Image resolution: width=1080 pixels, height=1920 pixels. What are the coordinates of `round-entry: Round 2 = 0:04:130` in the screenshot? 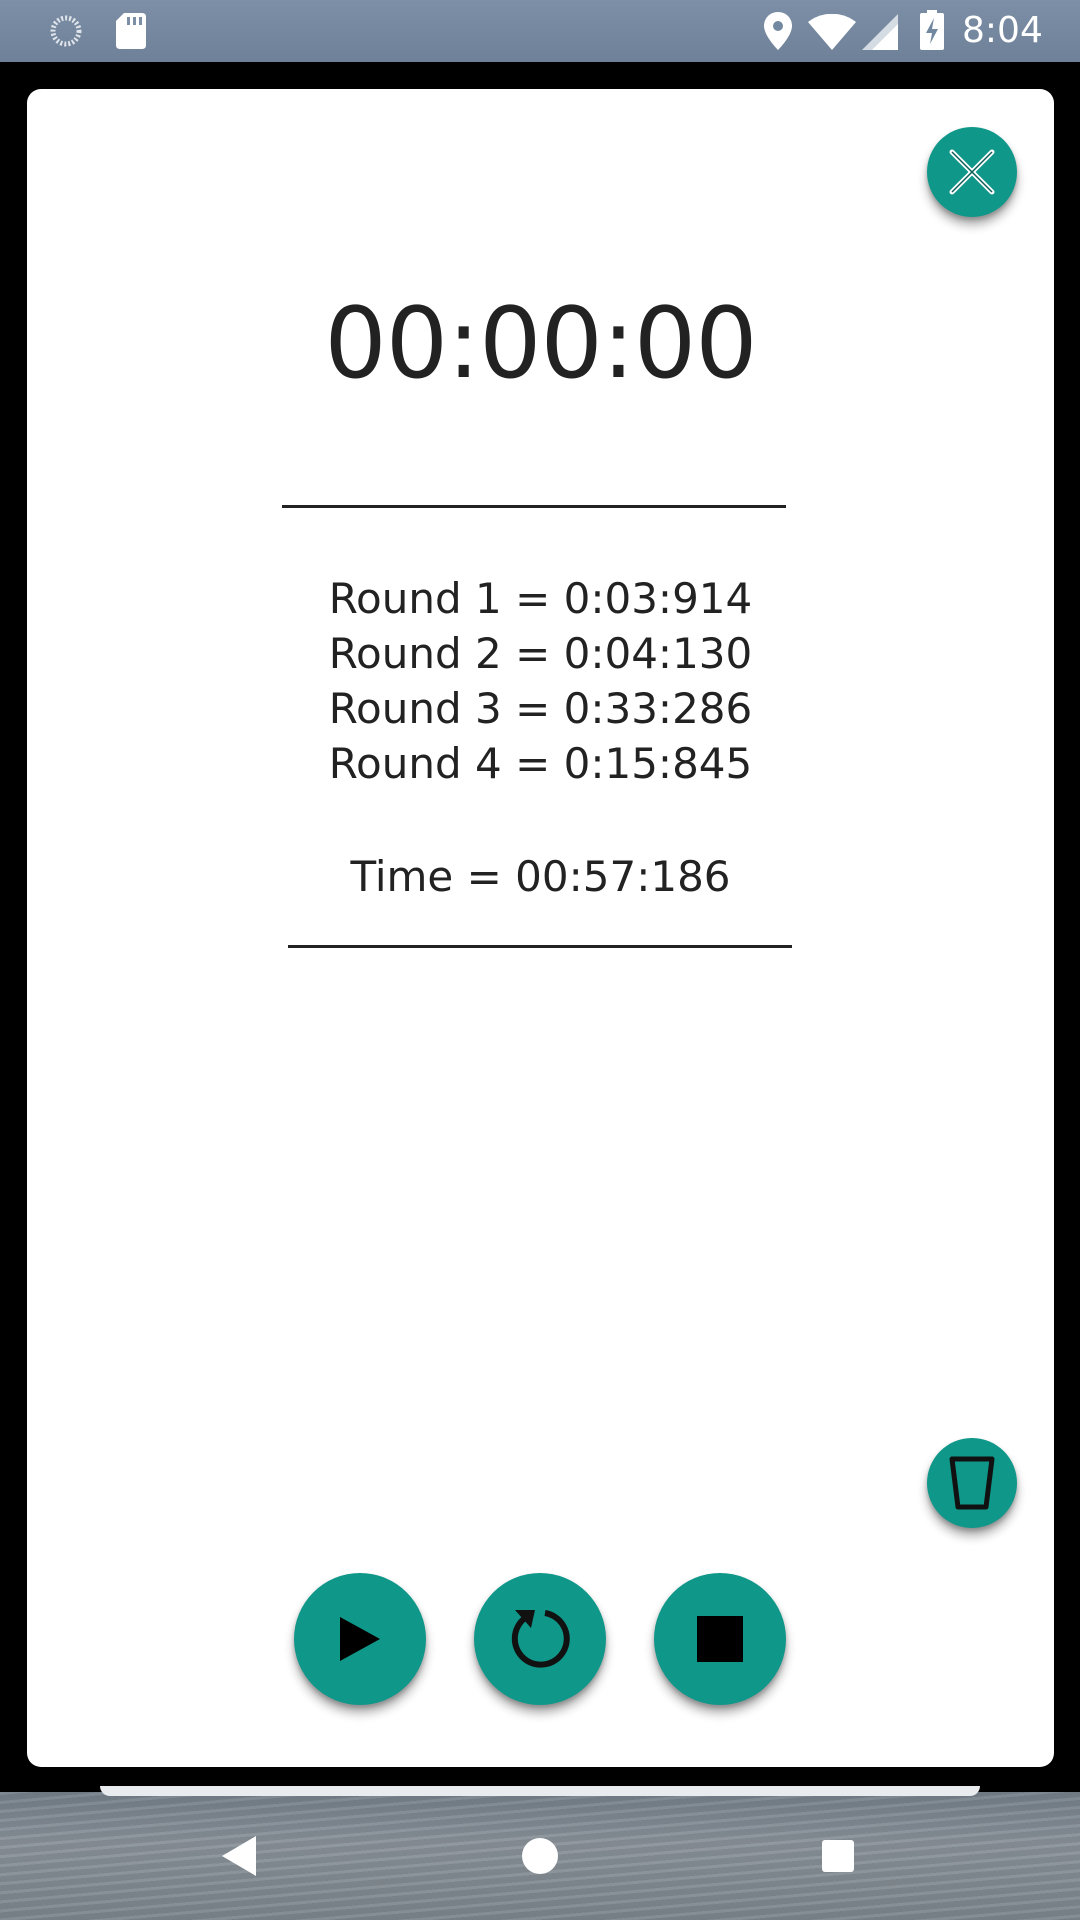 It's located at (540, 653).